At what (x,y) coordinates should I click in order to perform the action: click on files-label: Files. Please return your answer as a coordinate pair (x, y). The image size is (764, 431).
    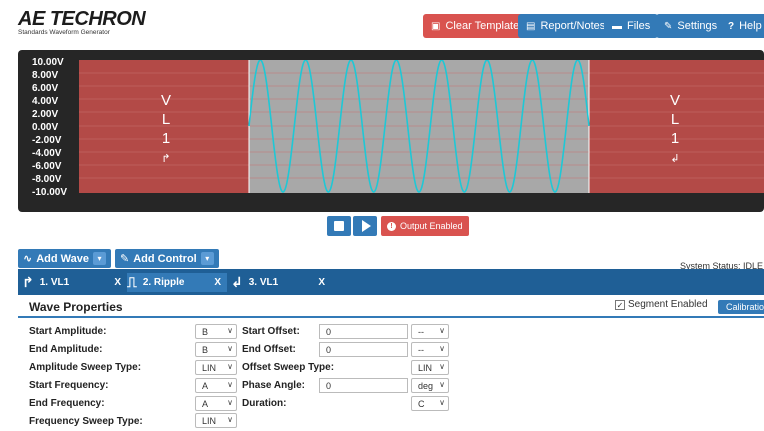
    Looking at the image, I should click on (639, 26).